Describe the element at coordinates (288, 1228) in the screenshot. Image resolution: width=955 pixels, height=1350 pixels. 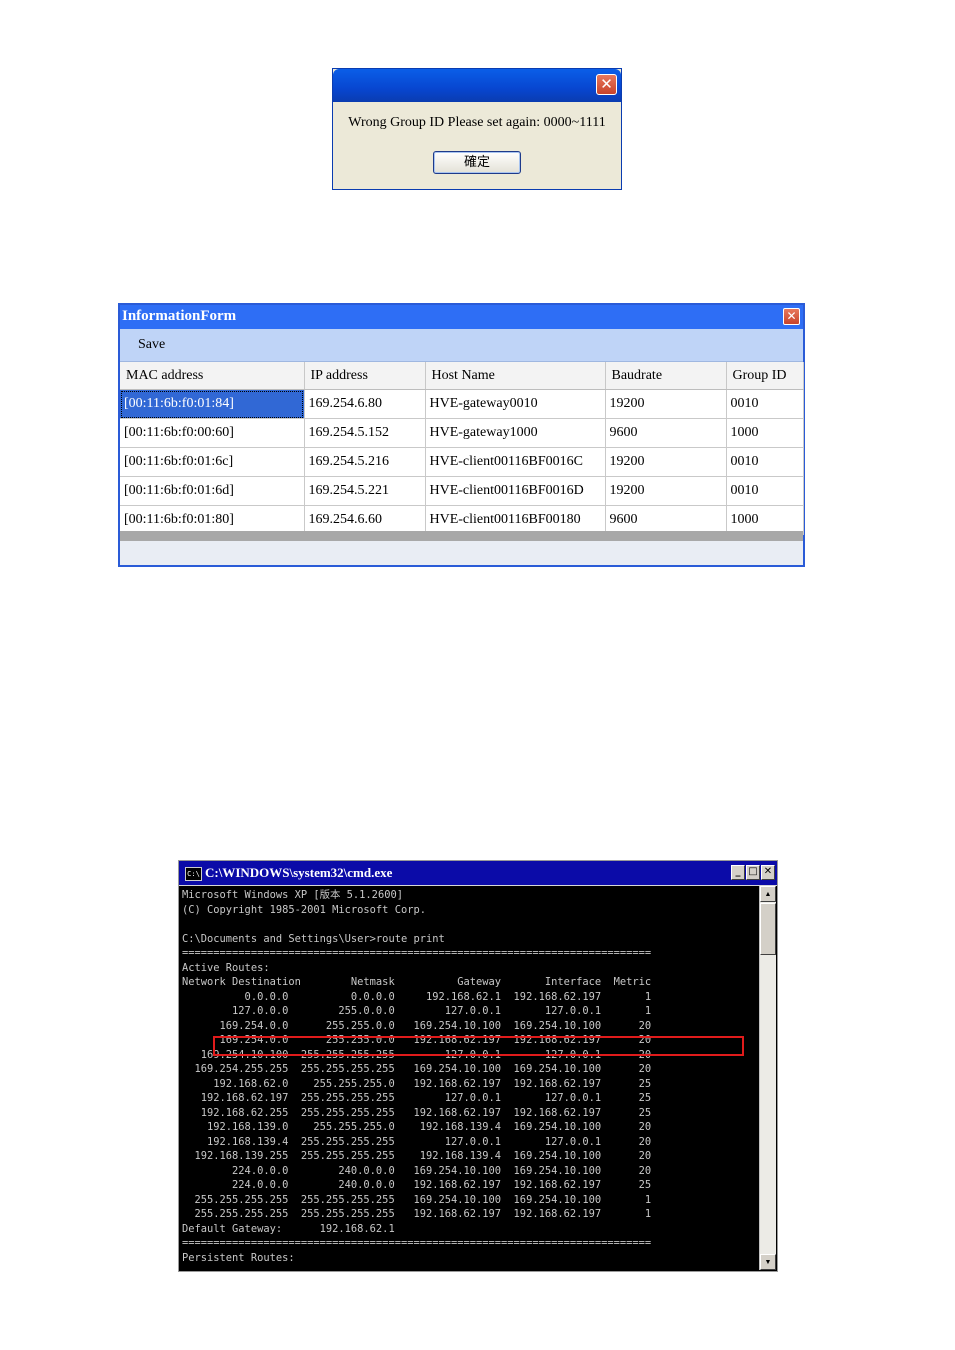
I see `console-line: Default Gateway: 192.168.62.1` at that location.